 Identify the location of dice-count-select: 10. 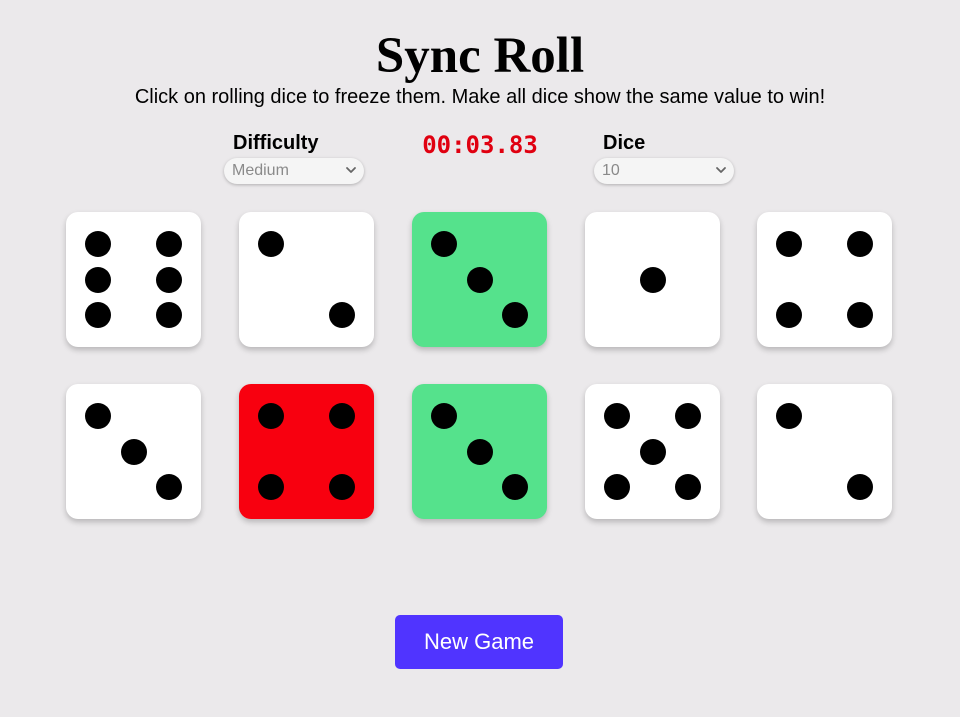
(664, 171).